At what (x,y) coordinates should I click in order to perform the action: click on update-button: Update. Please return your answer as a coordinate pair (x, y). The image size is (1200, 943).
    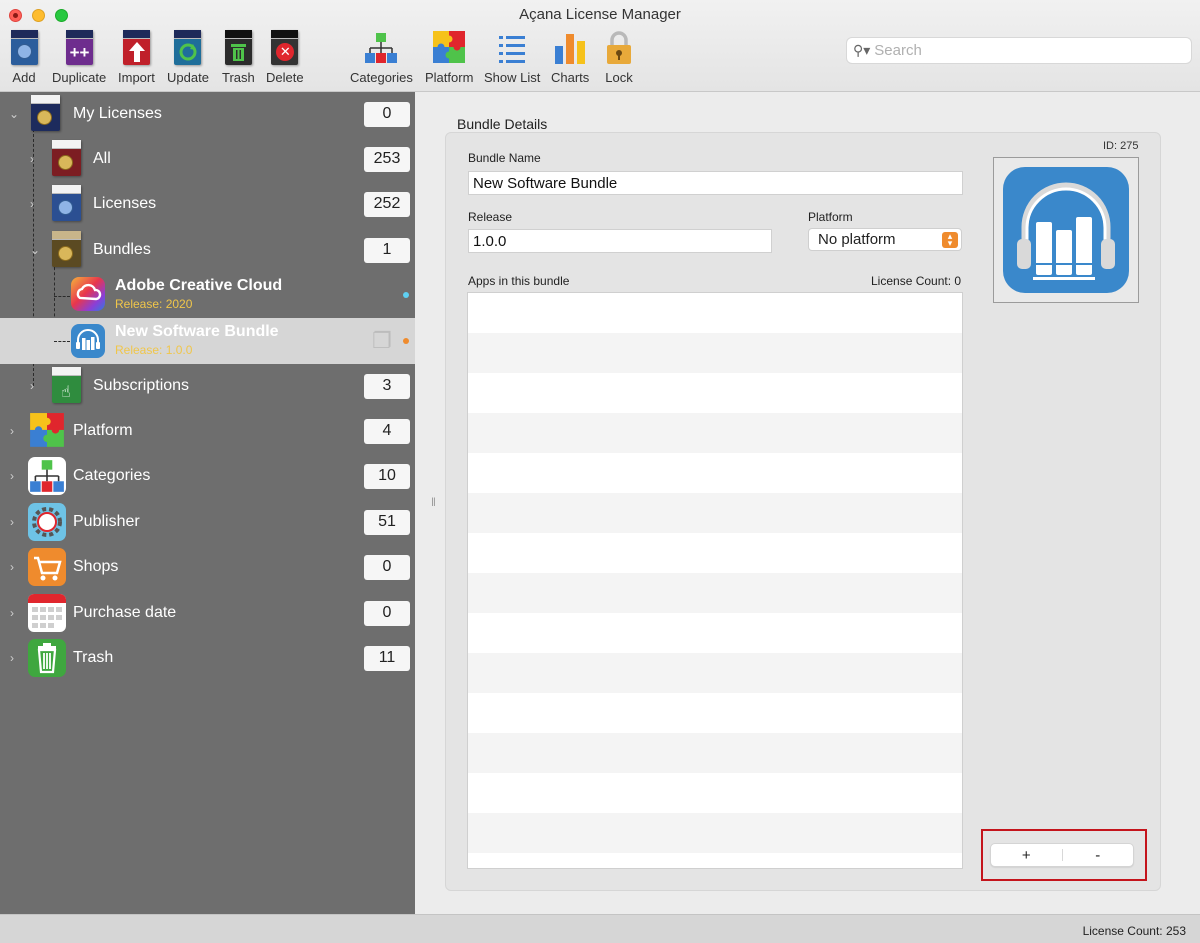
    Looking at the image, I should click on (188, 57).